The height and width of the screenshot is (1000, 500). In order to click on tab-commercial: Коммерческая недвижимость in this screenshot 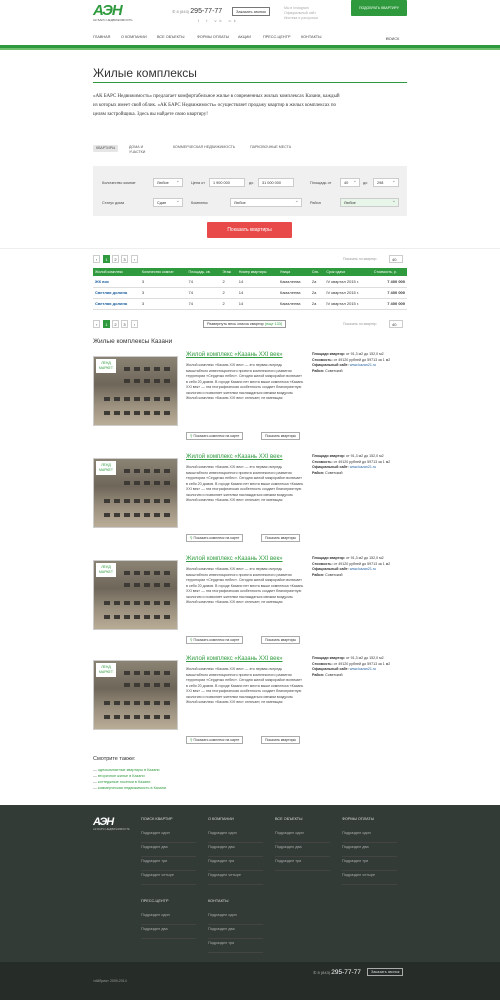, I will do `click(204, 147)`.